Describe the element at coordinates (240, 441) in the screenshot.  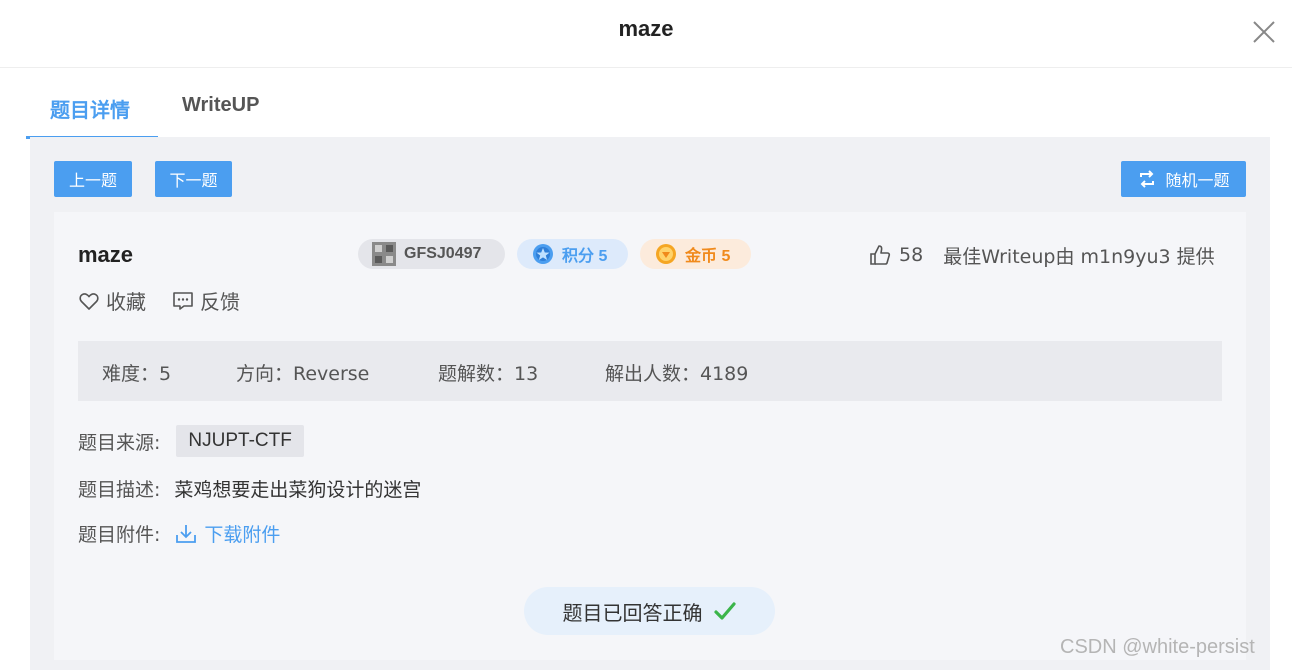
I see `source-tag: NJUPT-CTF` at that location.